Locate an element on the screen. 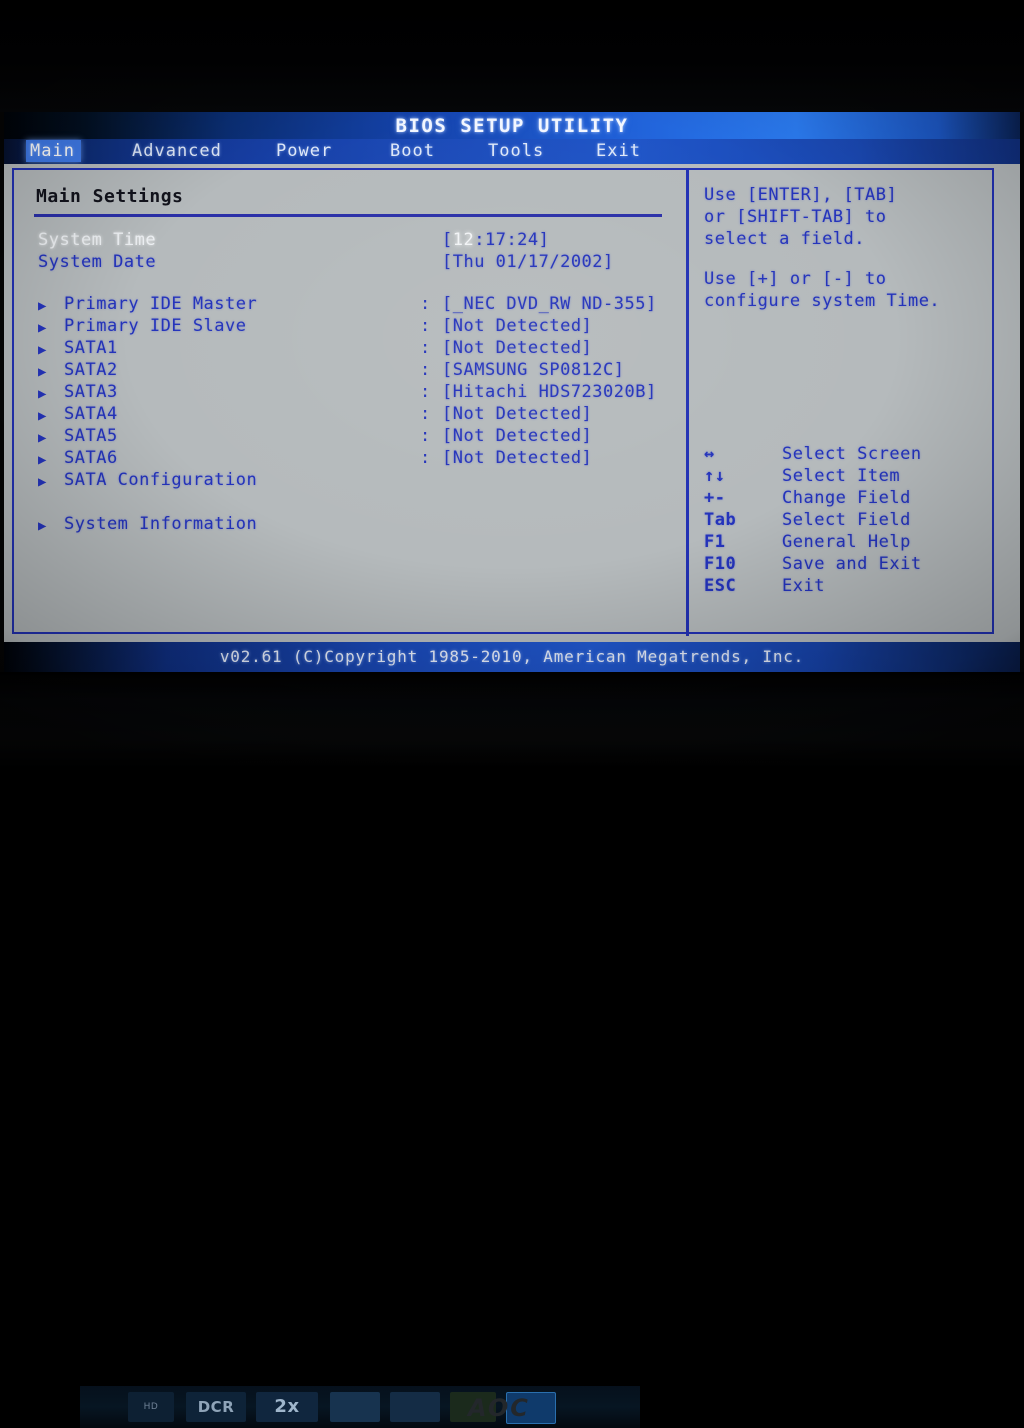  sata3-value: [Hitachi HDS723020B] is located at coordinates (549, 392).